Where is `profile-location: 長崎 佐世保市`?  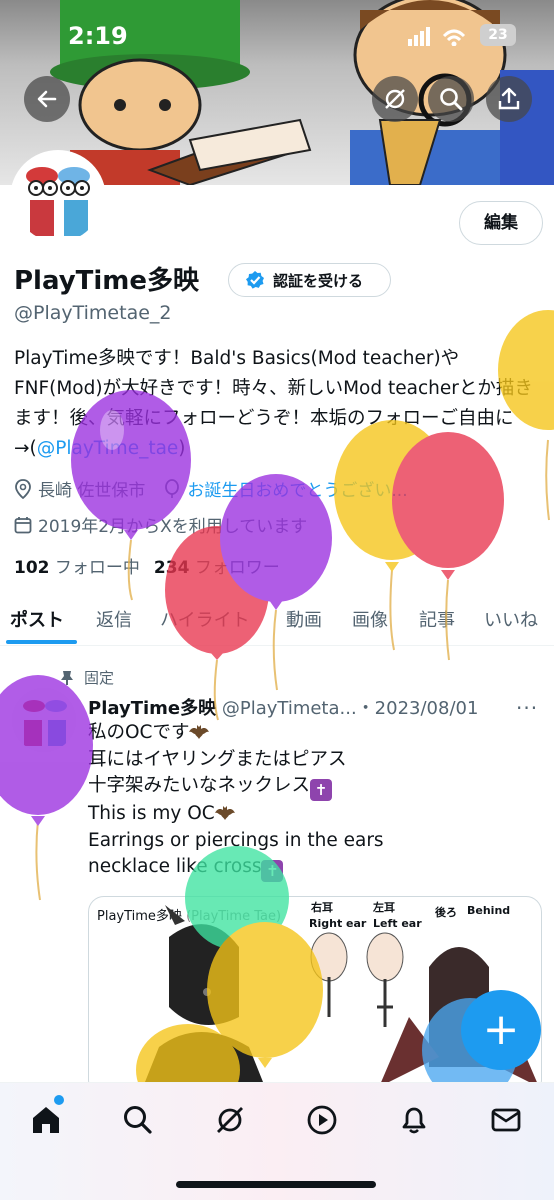 profile-location: 長崎 佐世保市 is located at coordinates (92, 491).